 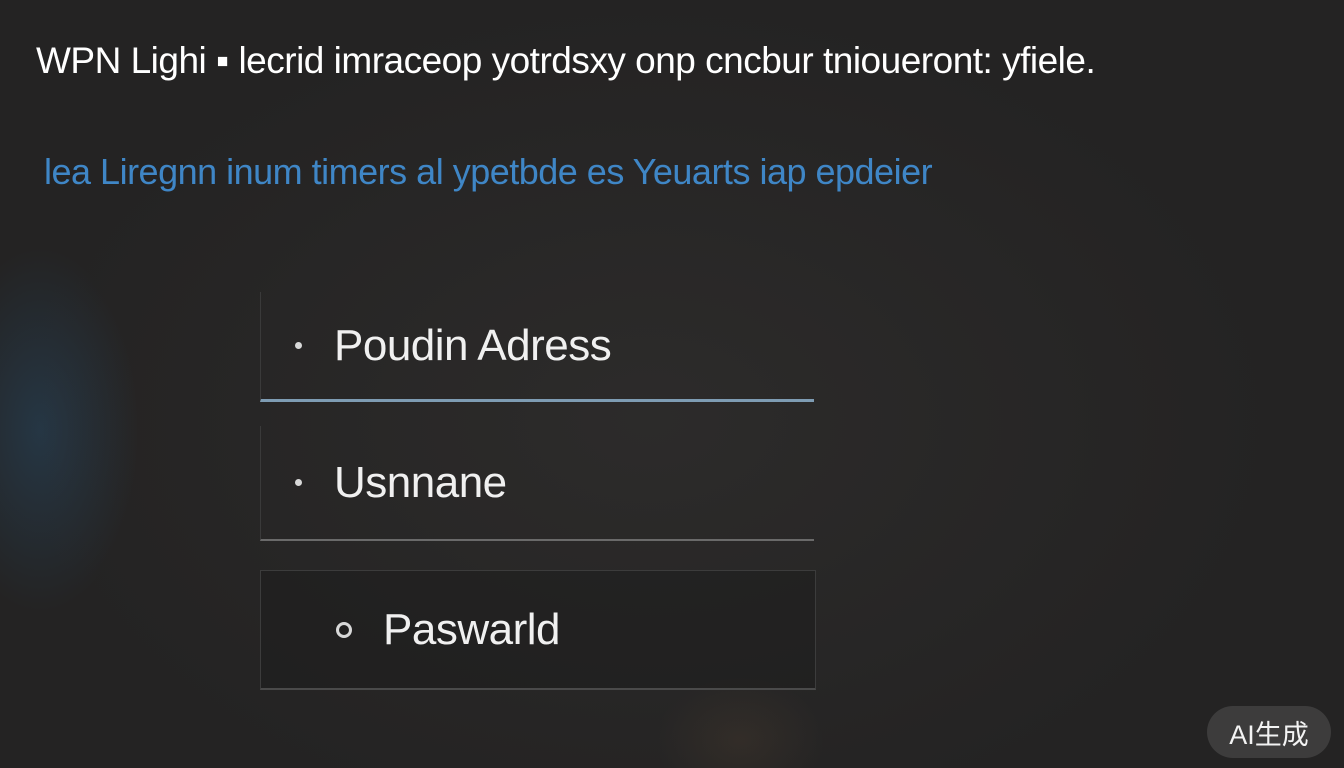 I want to click on address-field-label: Poudin Adress, so click(x=473, y=345).